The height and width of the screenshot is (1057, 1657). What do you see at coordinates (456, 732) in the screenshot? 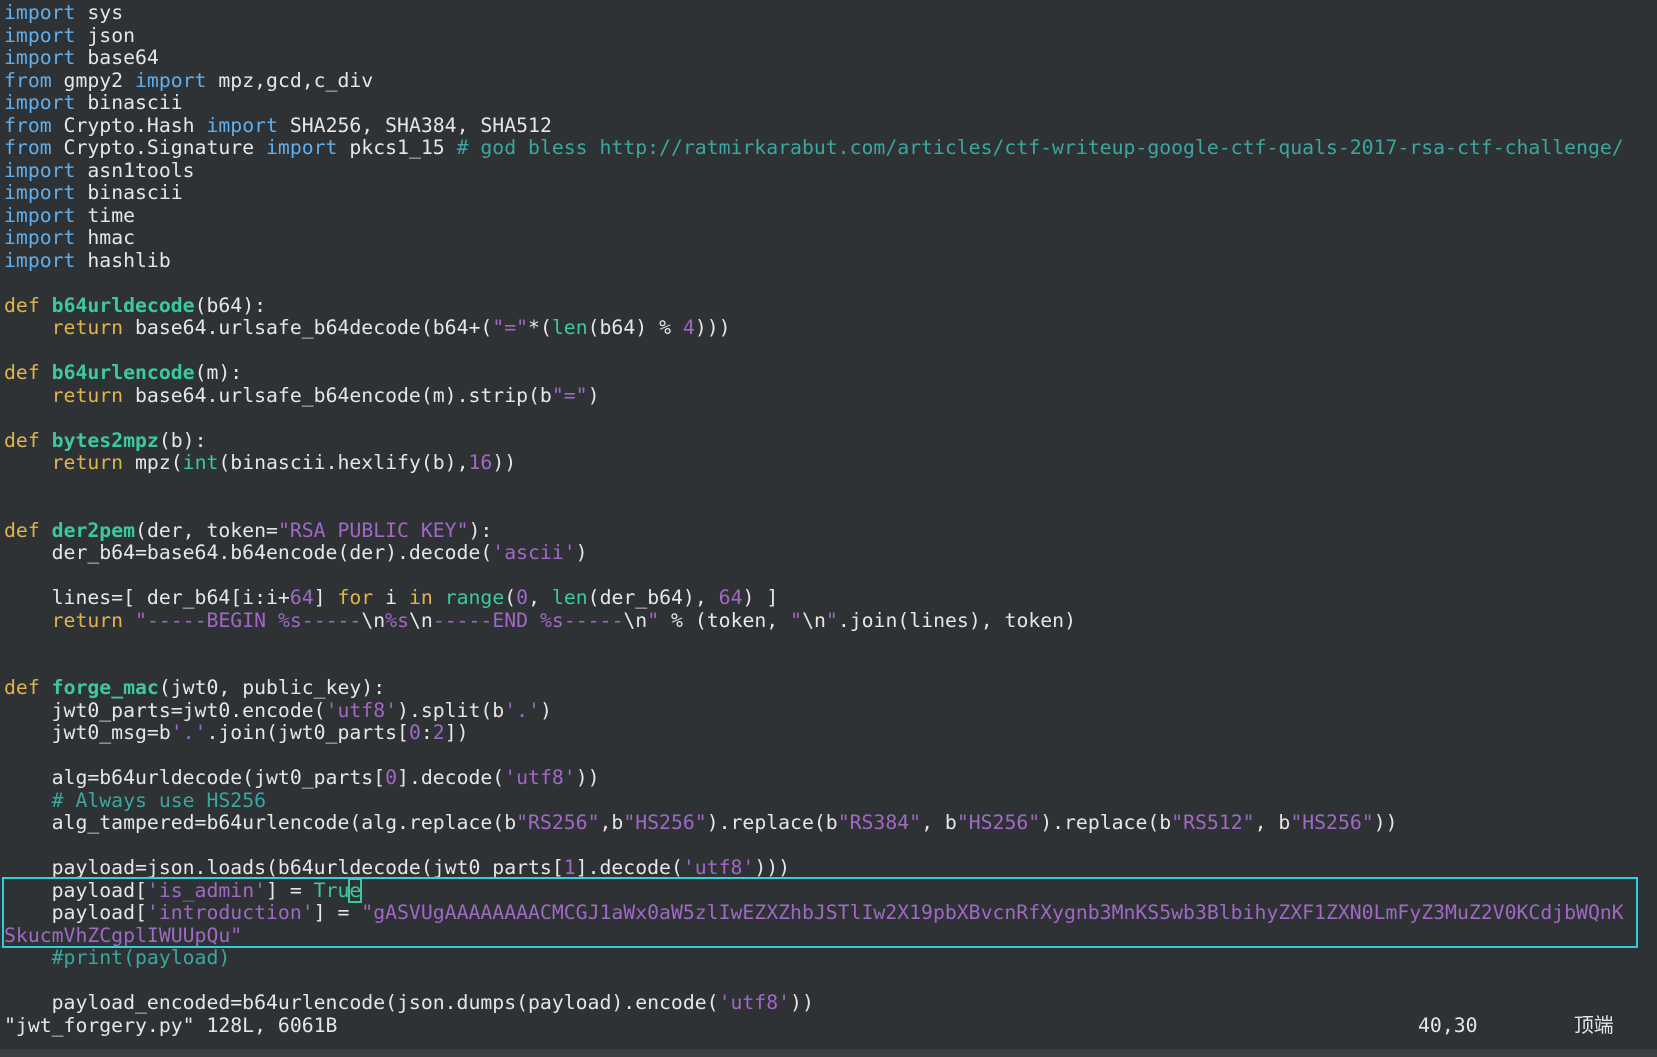
I see `code-token: ])` at bounding box center [456, 732].